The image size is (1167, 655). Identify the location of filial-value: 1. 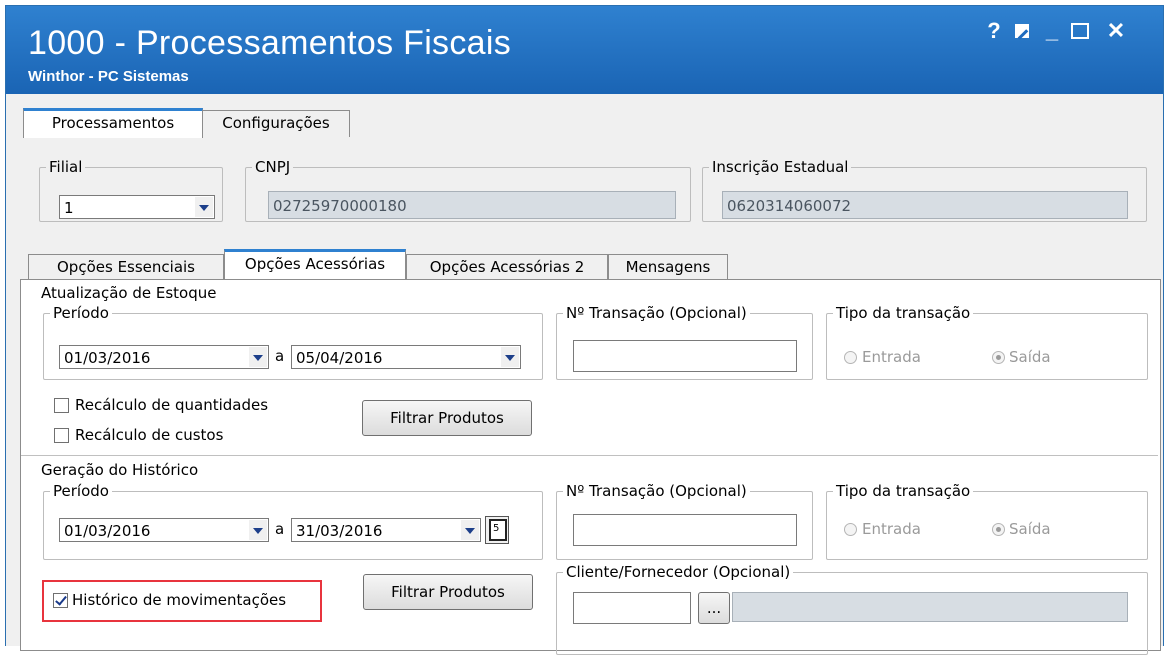
(69, 208).